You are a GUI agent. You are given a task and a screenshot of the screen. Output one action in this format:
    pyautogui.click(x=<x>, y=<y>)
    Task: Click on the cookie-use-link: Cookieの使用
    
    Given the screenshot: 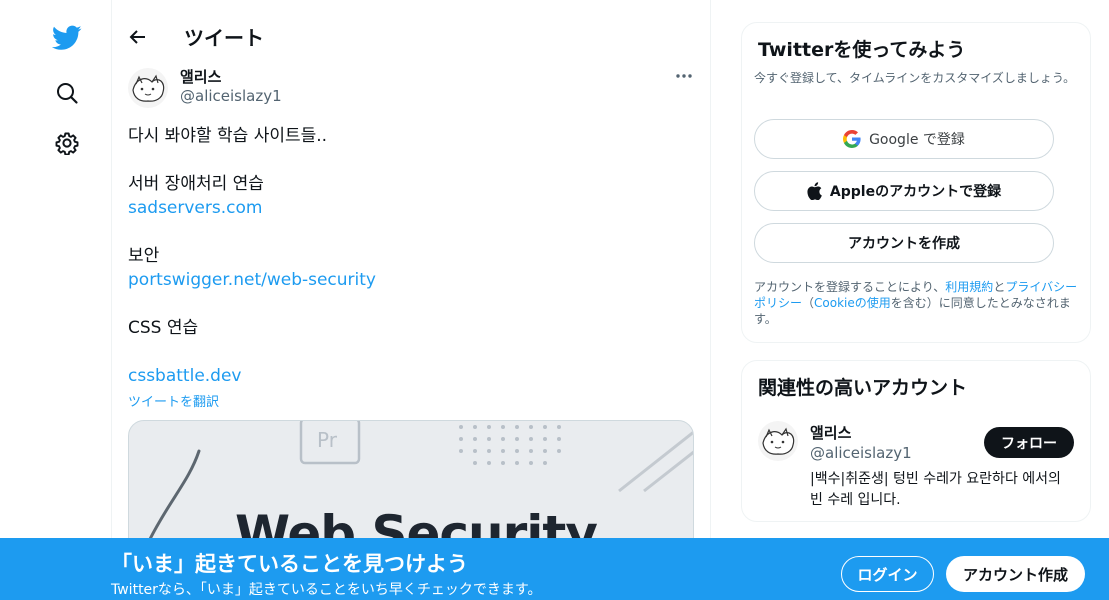 What is the action you would take?
    pyautogui.click(x=852, y=303)
    